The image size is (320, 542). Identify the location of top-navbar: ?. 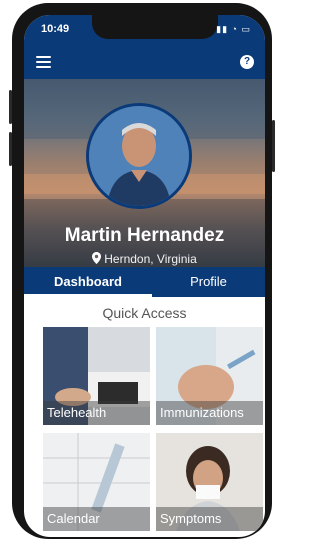
(144, 62).